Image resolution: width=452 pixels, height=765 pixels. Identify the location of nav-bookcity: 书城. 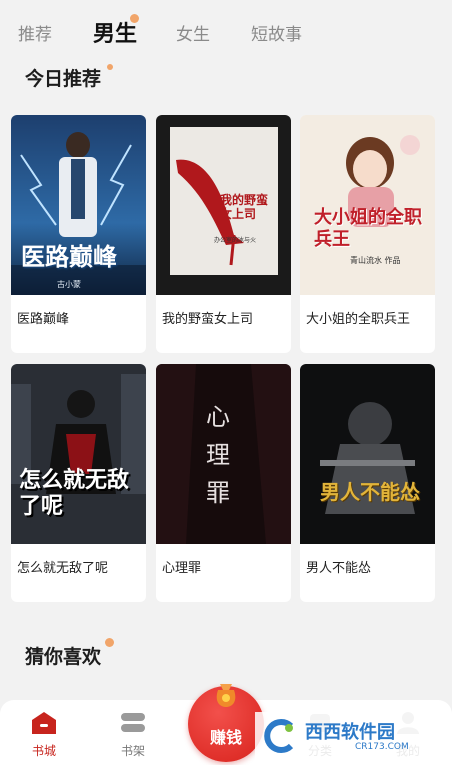
(44, 732).